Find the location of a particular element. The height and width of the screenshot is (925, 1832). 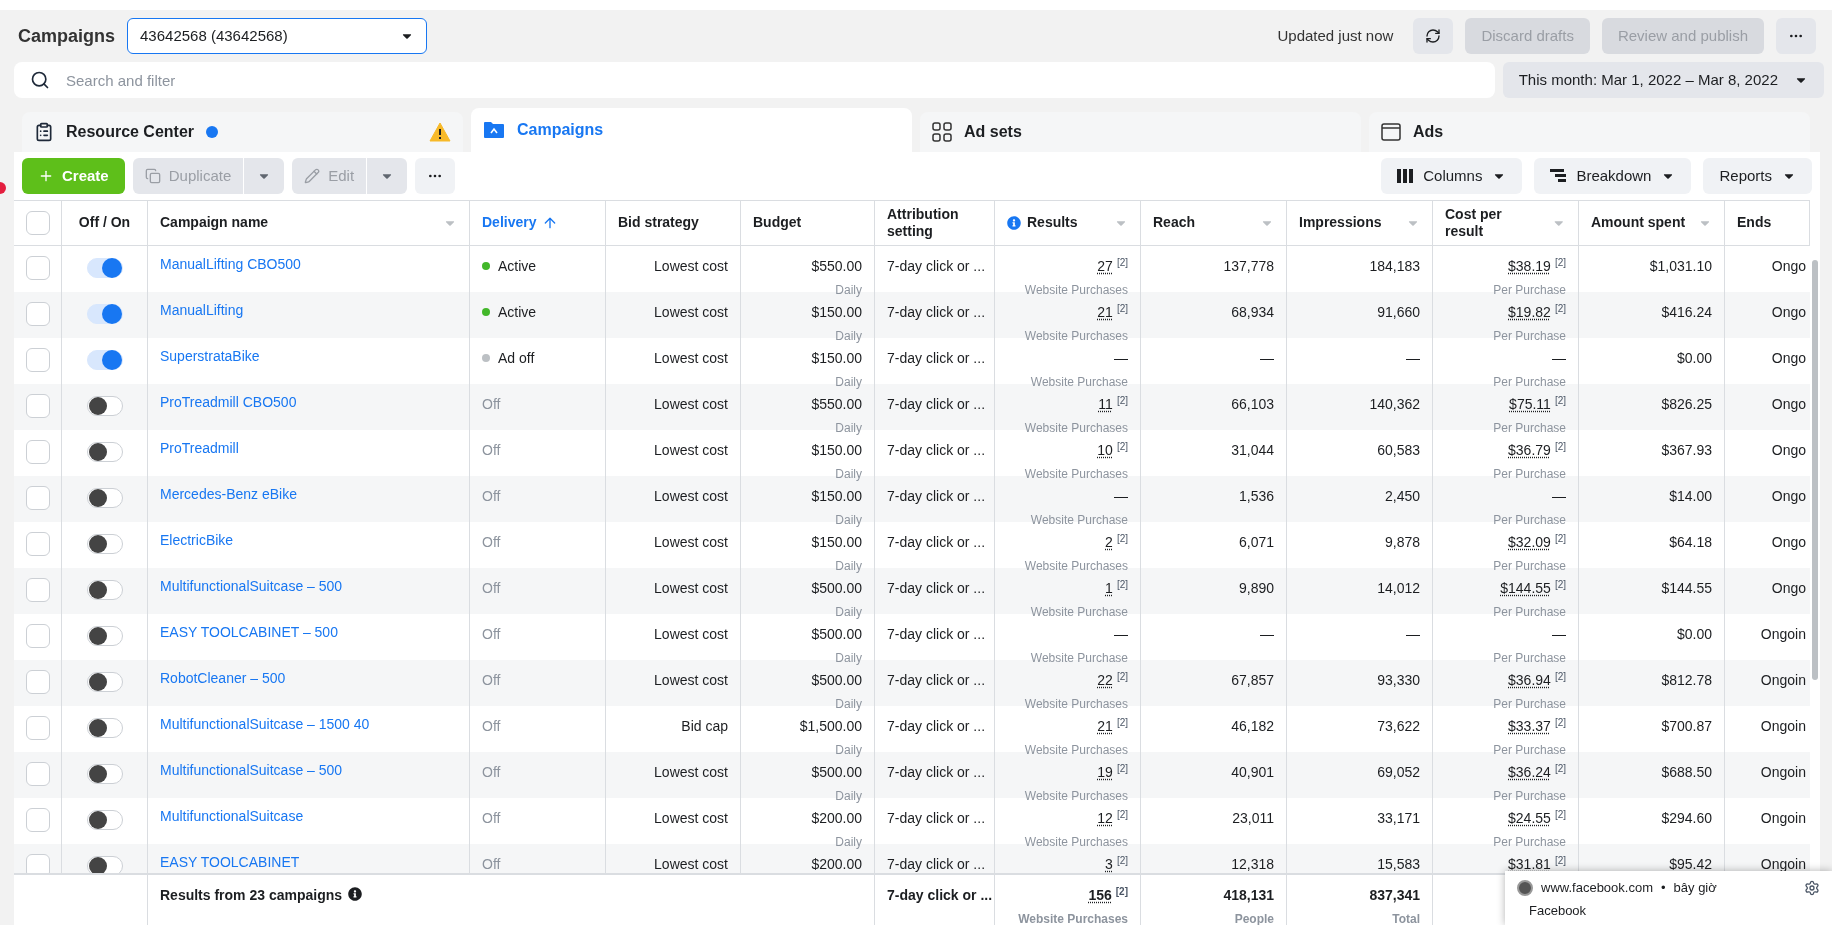

campaign-link: EASY TOOLCABINET is located at coordinates (230, 862).